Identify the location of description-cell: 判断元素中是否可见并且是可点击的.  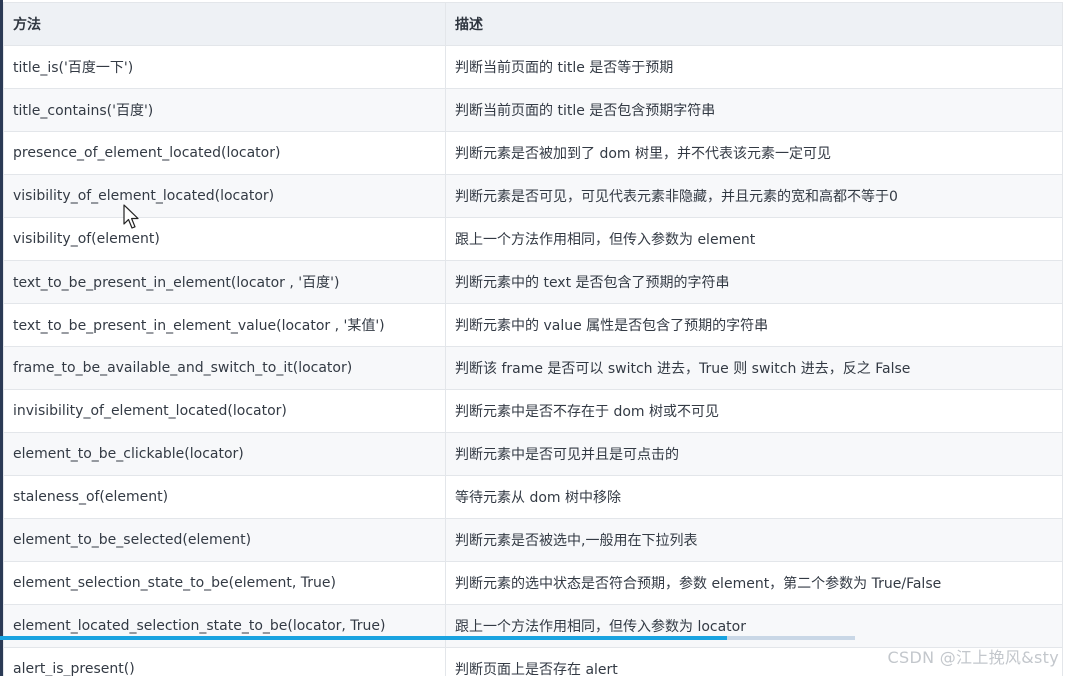
(754, 454).